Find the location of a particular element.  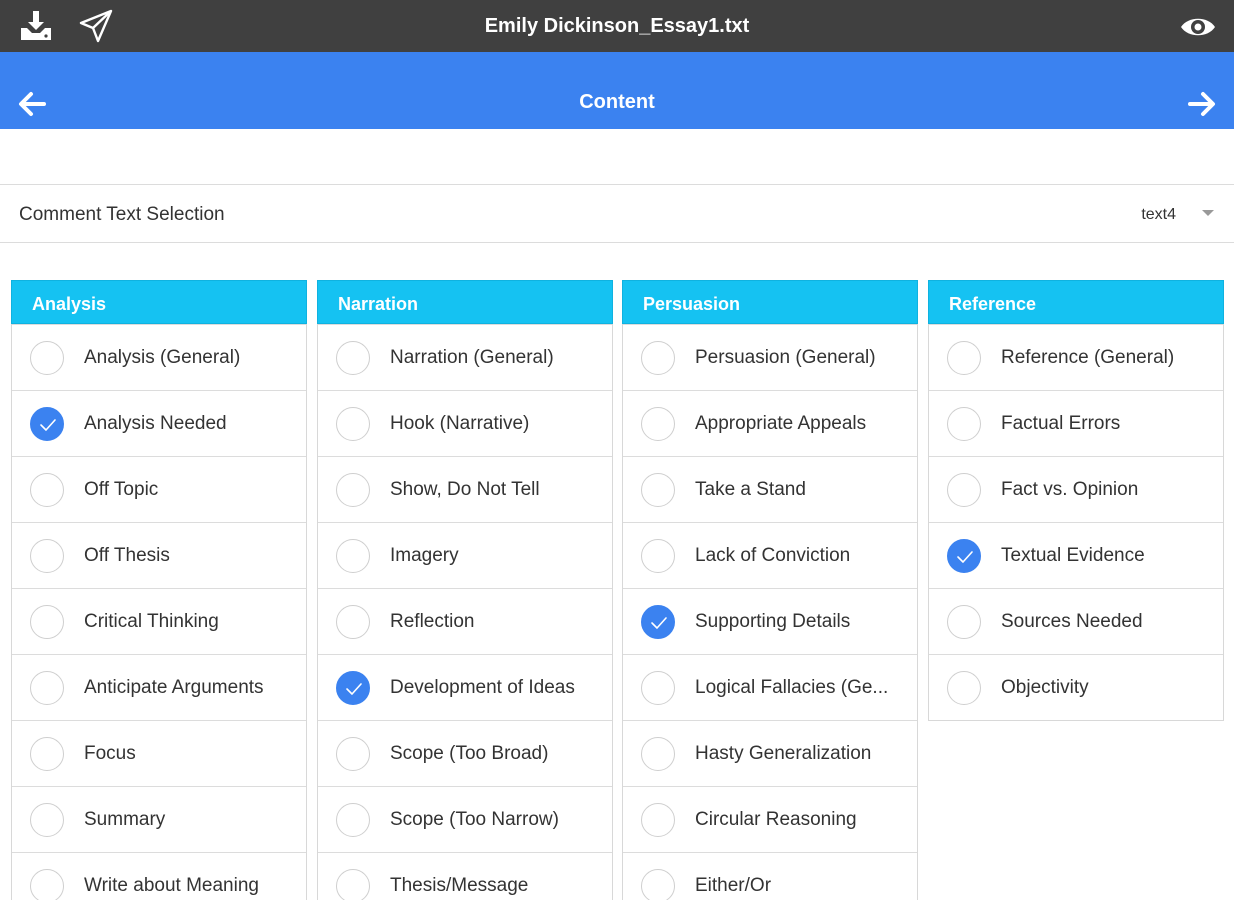

list-item-label: Either/Or is located at coordinates (733, 885).